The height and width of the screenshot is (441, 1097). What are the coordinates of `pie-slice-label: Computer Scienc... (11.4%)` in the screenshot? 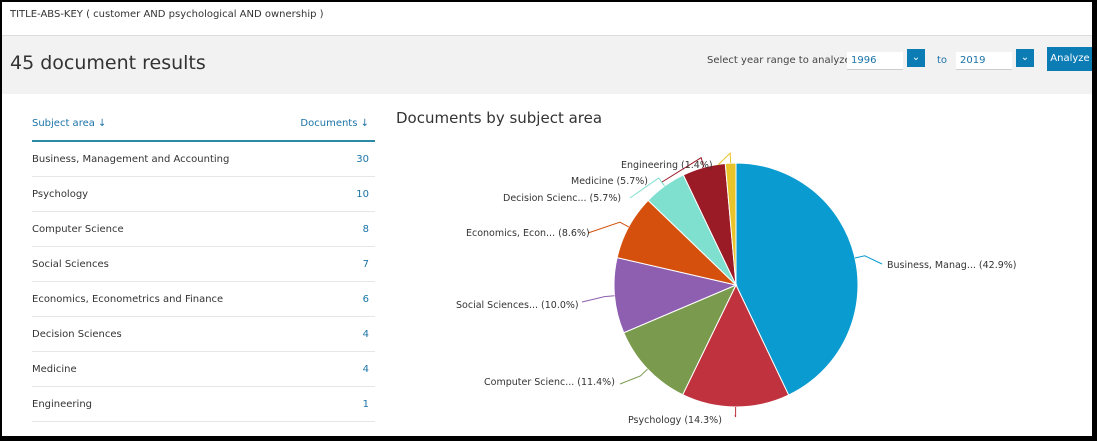 It's located at (549, 382).